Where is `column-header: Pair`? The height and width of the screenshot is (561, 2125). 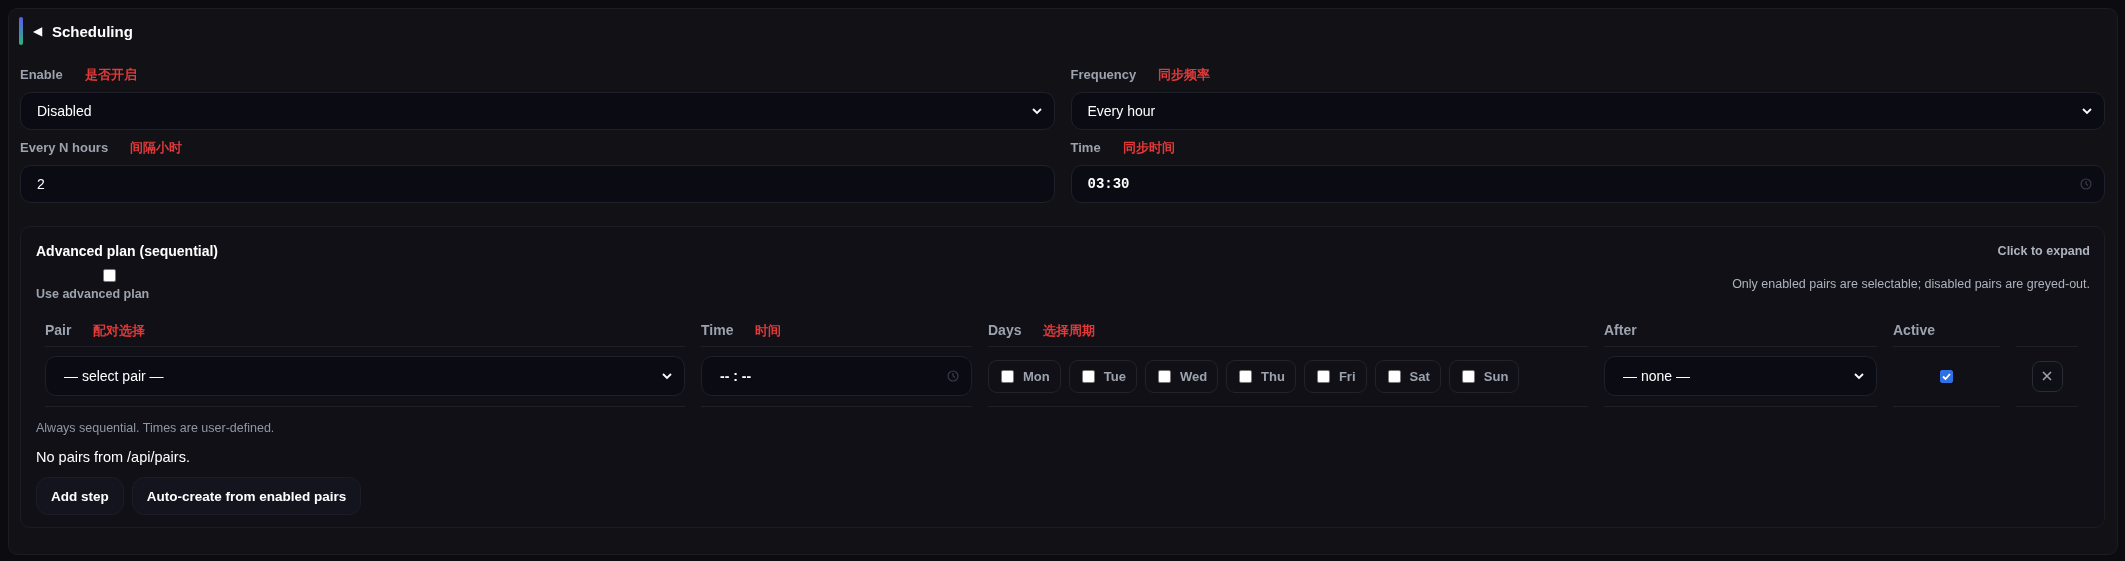 column-header: Pair is located at coordinates (58, 330).